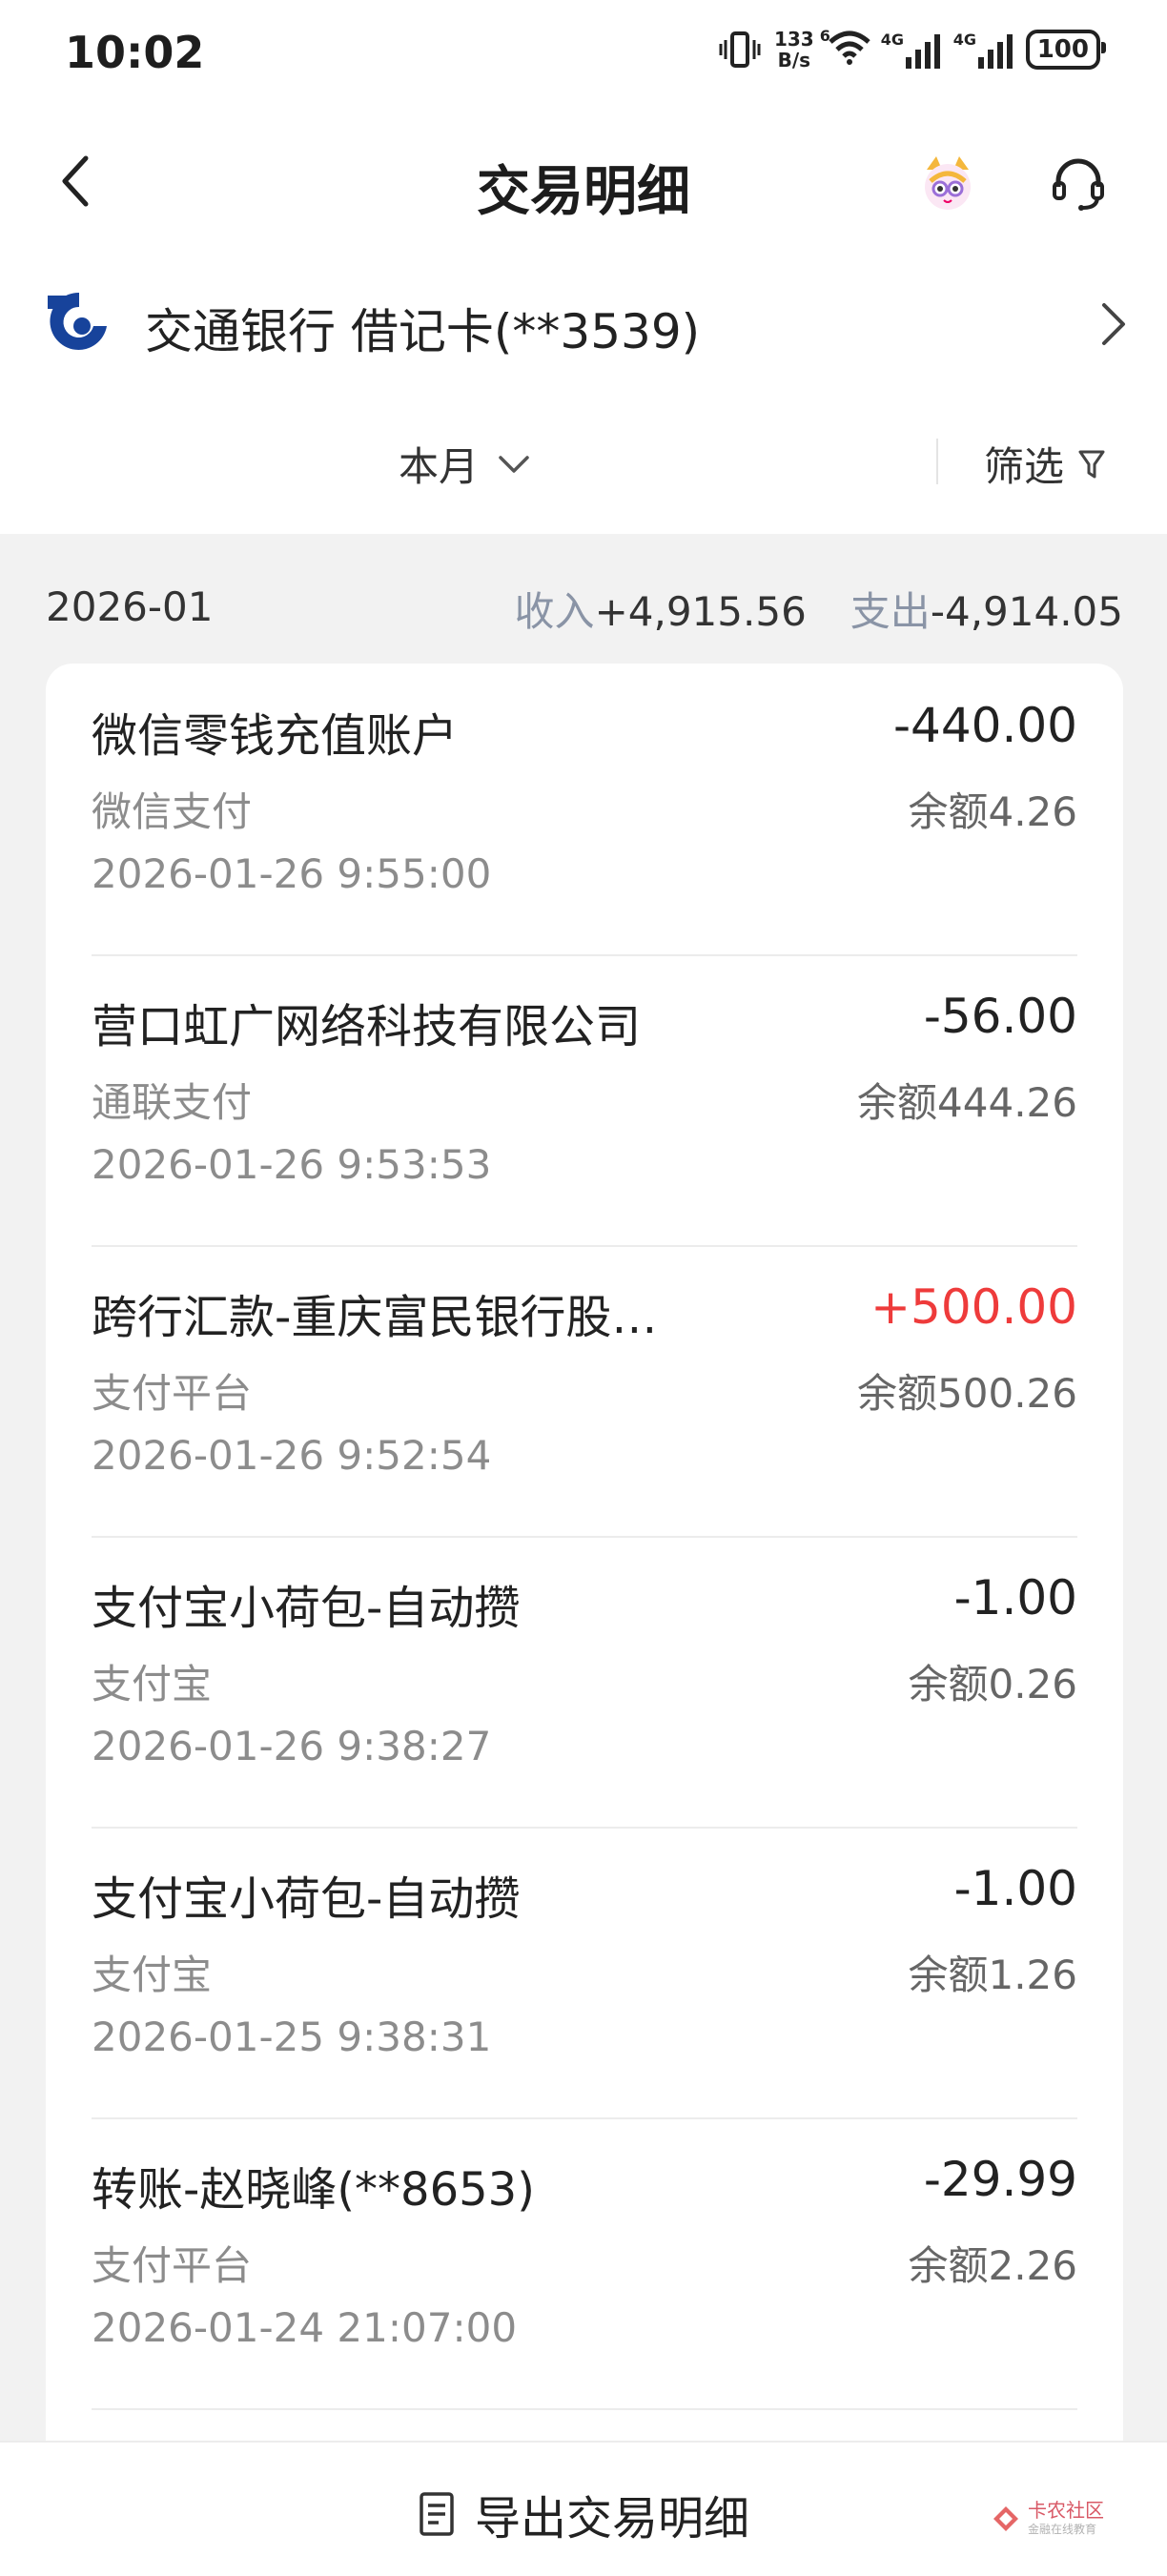  I want to click on wifi-icon, so click(849, 48).